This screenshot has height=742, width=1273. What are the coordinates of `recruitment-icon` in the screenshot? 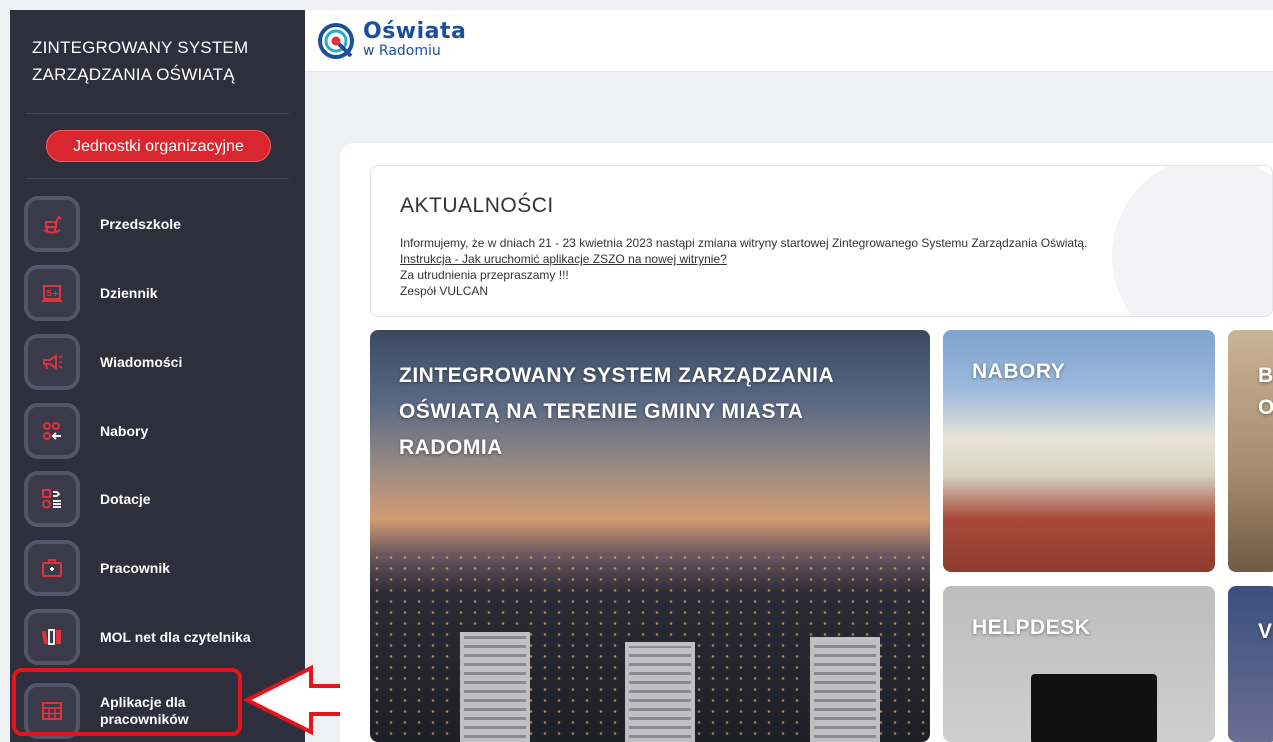 It's located at (52, 431).